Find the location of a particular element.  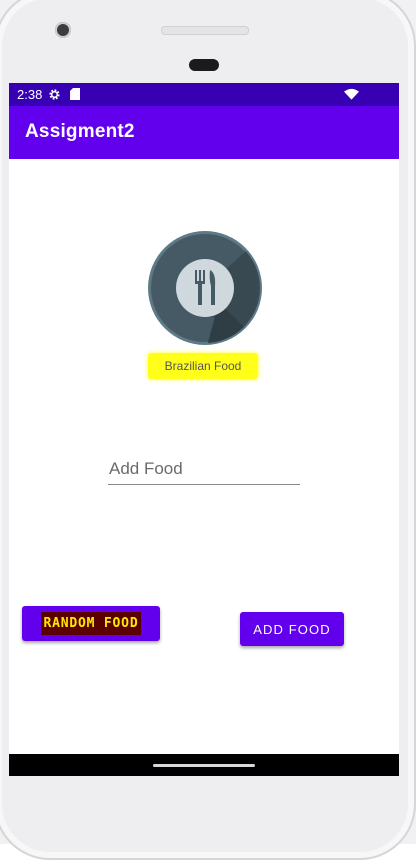

status-time: 2:38 is located at coordinates (30, 94).